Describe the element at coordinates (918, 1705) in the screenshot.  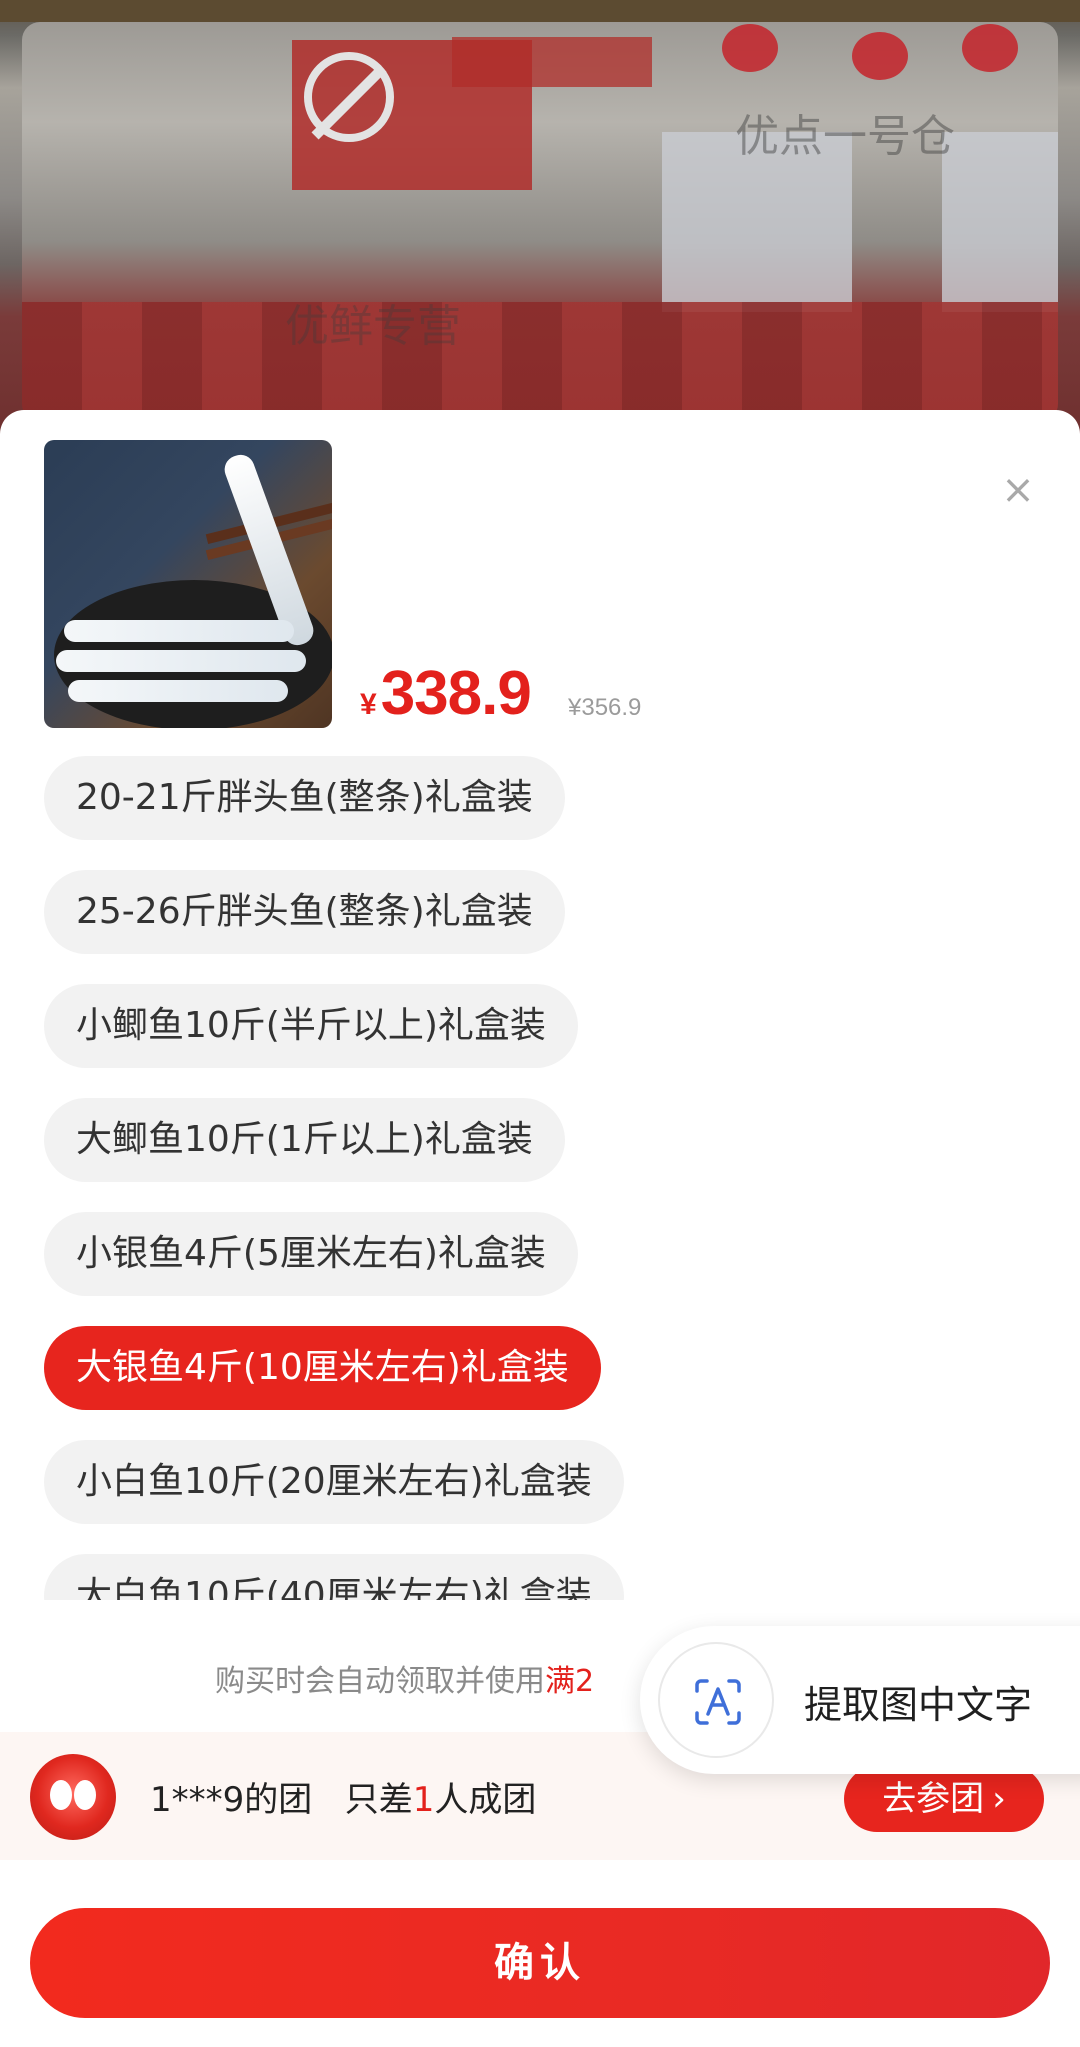
I see `extract-text-label: 提取图中文字` at that location.